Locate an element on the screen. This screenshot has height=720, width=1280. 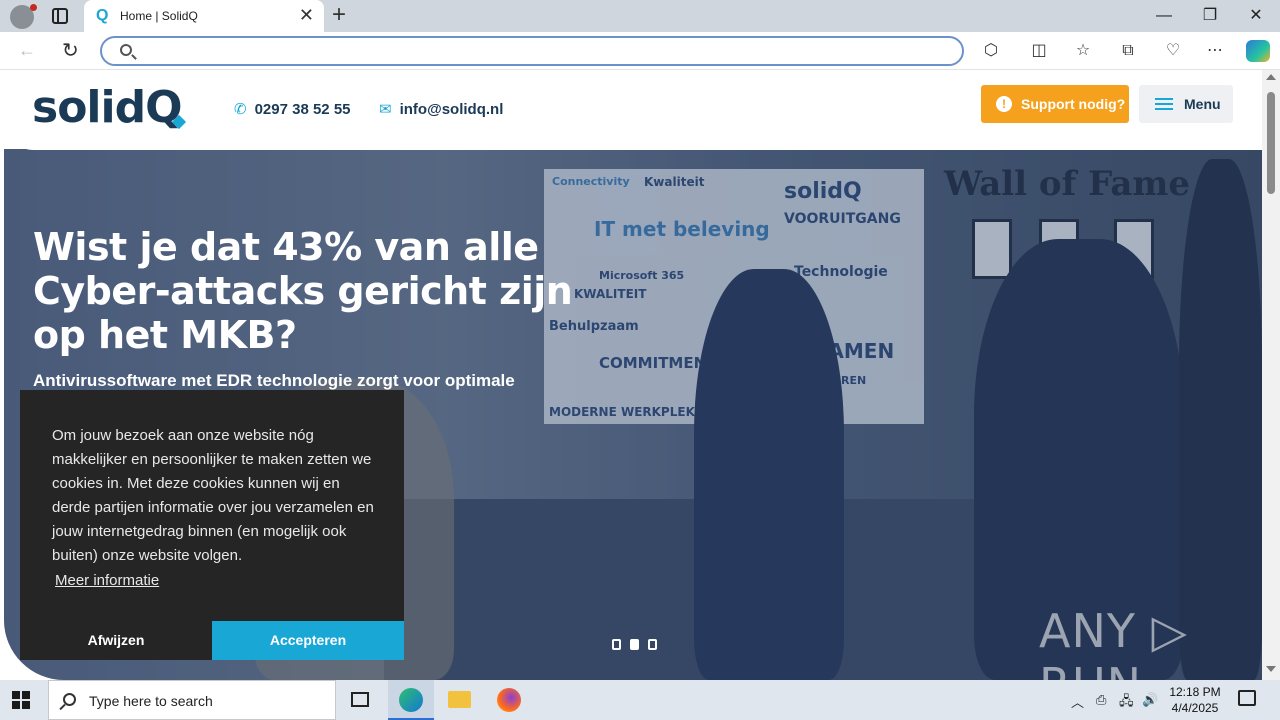
address-bar is located at coordinates (532, 51).